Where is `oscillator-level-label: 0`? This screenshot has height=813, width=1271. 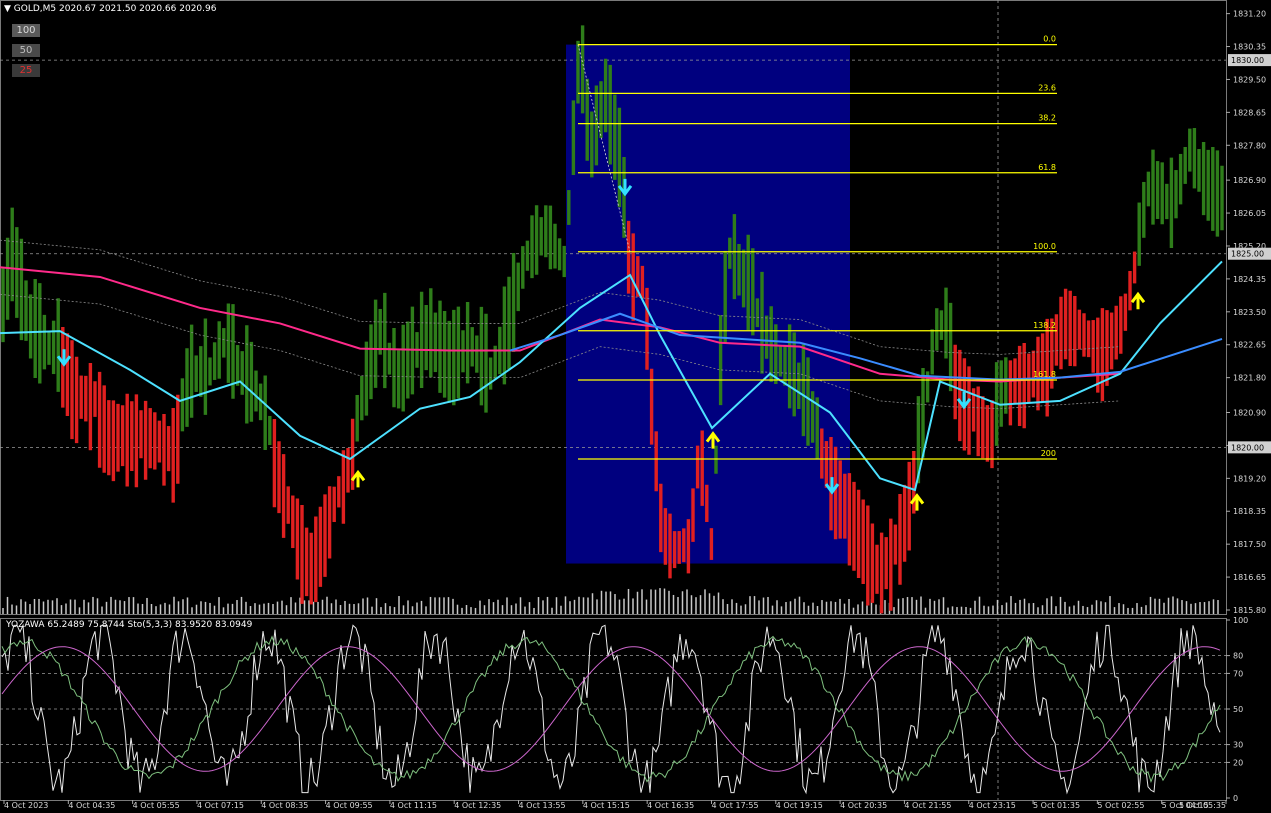 oscillator-level-label: 0 is located at coordinates (1235, 798).